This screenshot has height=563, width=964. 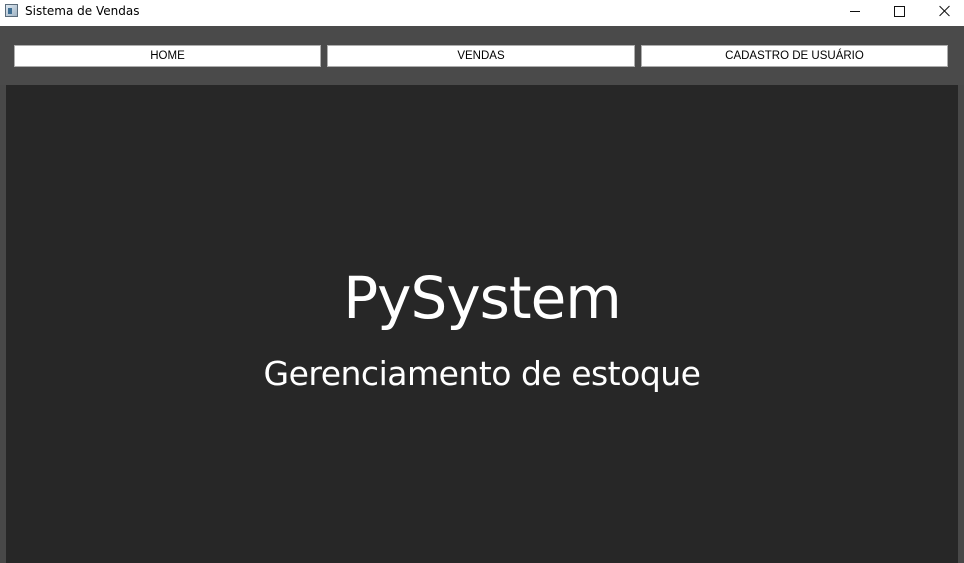 I want to click on title-bar: Sistema de Vendas, so click(x=482, y=13).